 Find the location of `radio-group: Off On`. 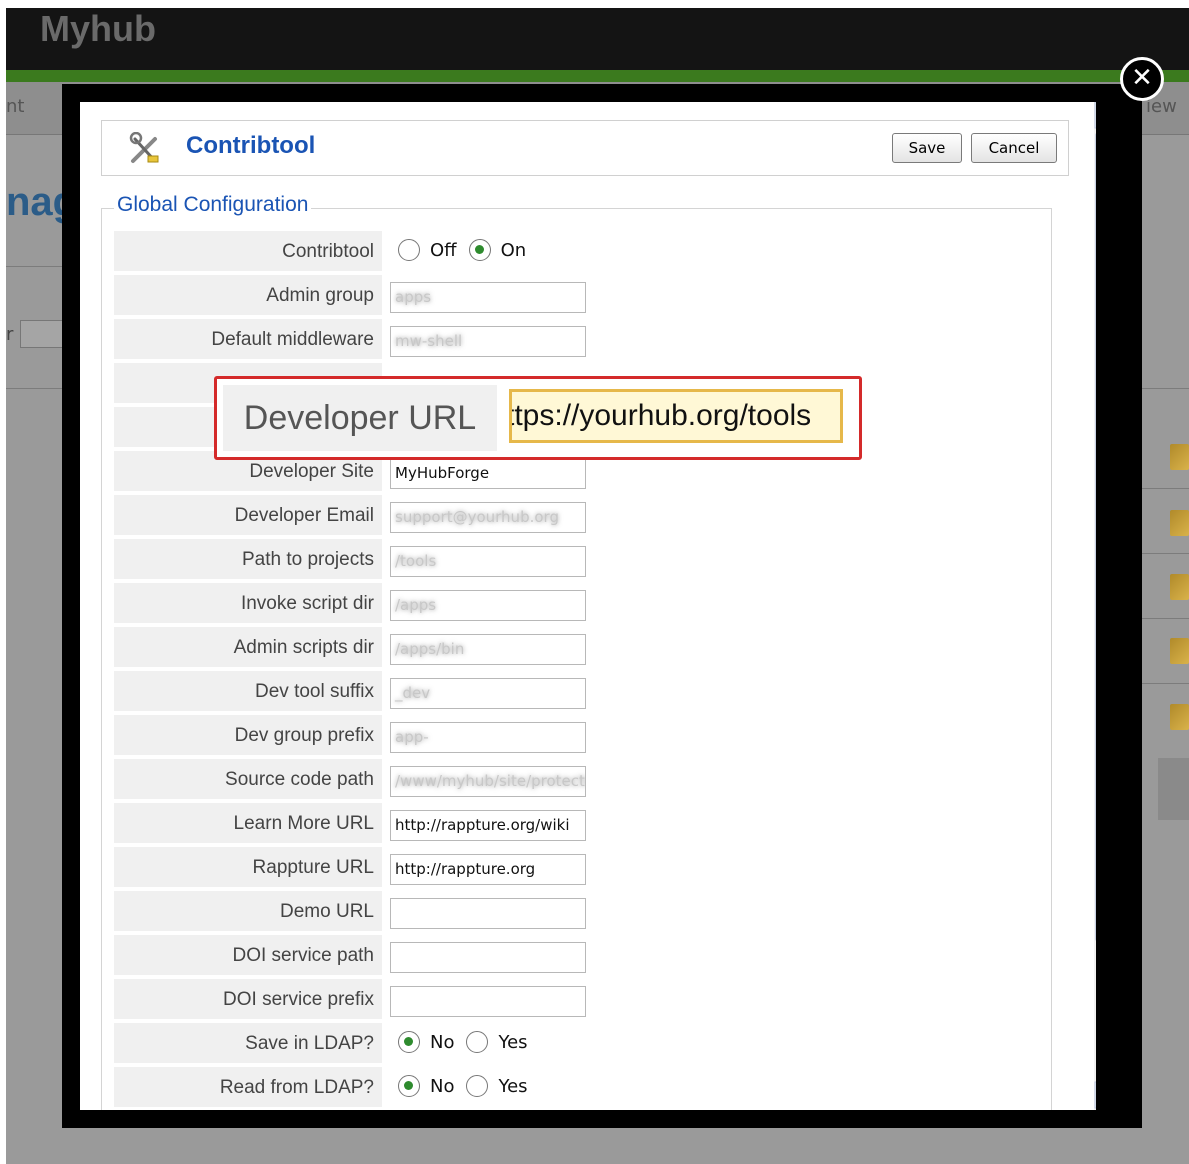

radio-group: Off On is located at coordinates (468, 252).